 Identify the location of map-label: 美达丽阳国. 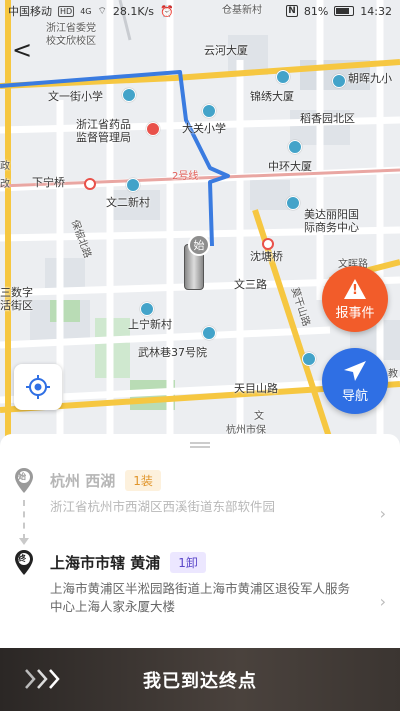
(331, 214).